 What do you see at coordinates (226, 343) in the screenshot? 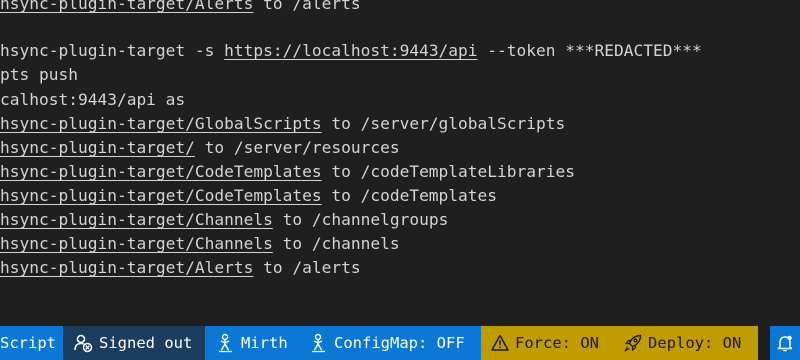
I see `mirth-icon` at bounding box center [226, 343].